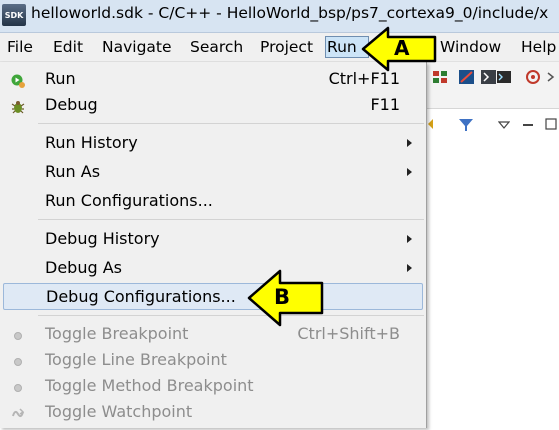  What do you see at coordinates (467, 77) in the screenshot?
I see `program-fpga-icon` at bounding box center [467, 77].